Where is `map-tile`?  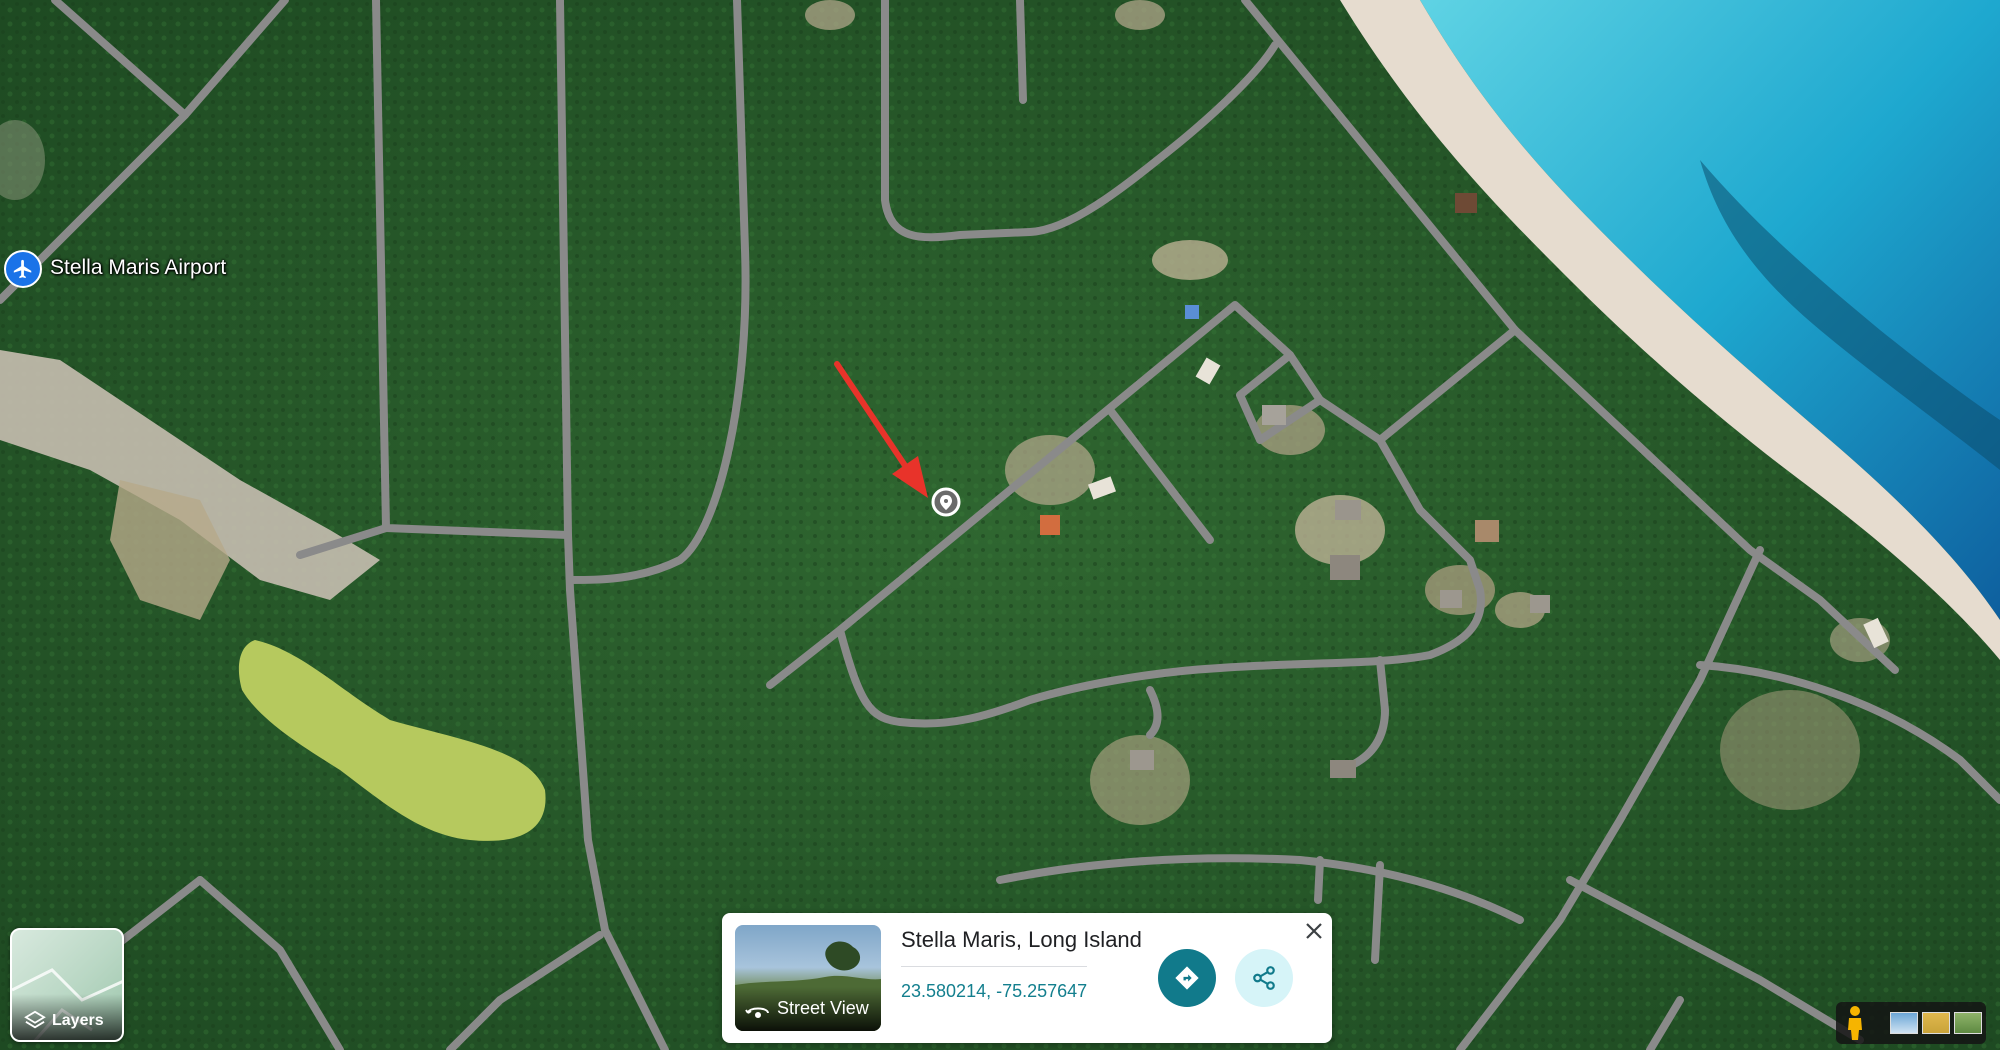
map-tile is located at coordinates (1904, 1023).